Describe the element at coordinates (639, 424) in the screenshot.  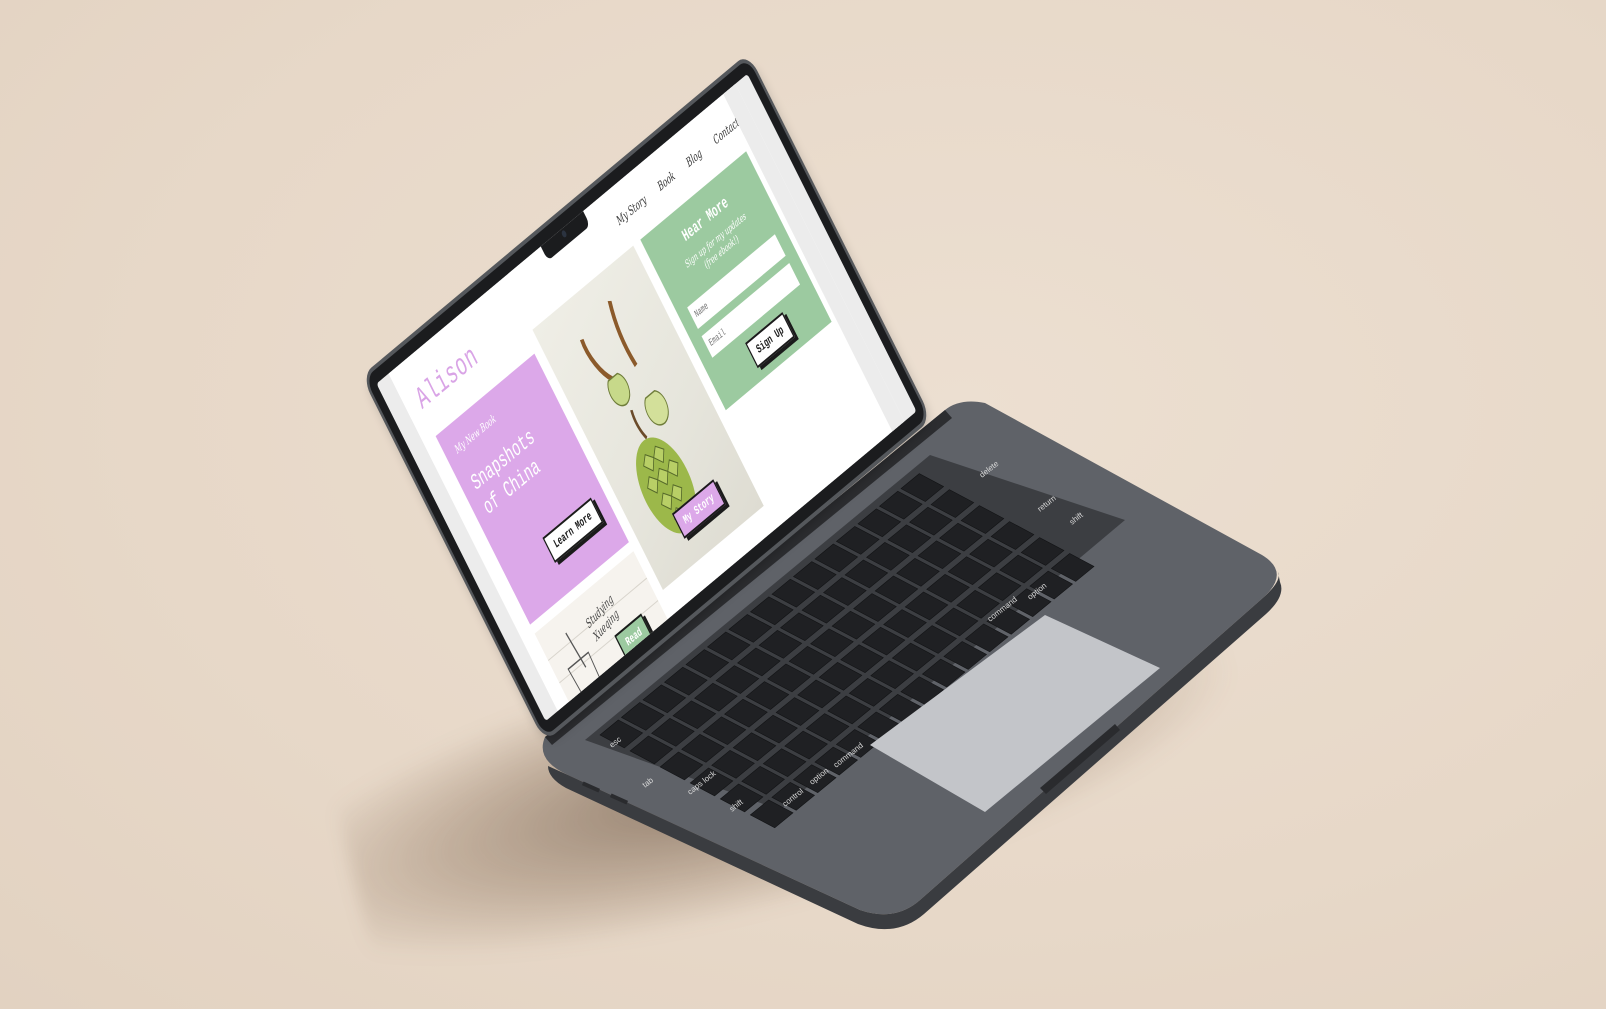
I see `durian-stem` at that location.